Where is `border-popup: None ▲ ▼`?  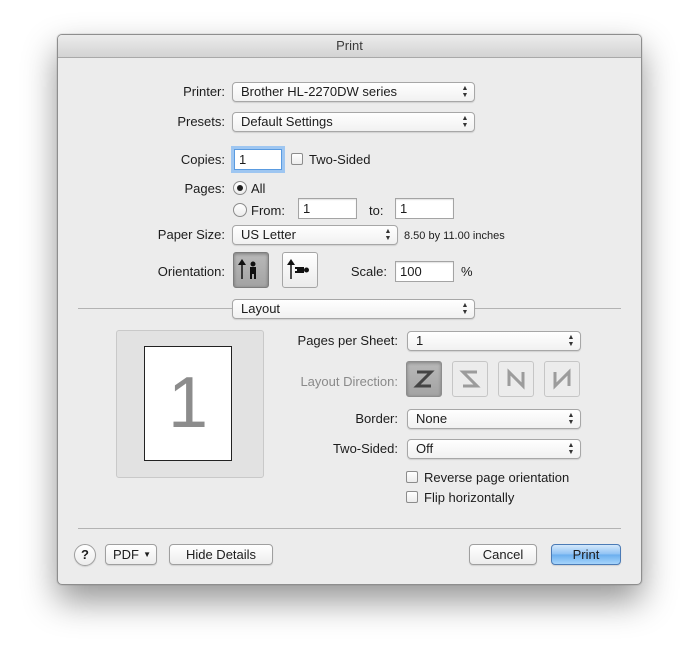 border-popup: None ▲ ▼ is located at coordinates (494, 419).